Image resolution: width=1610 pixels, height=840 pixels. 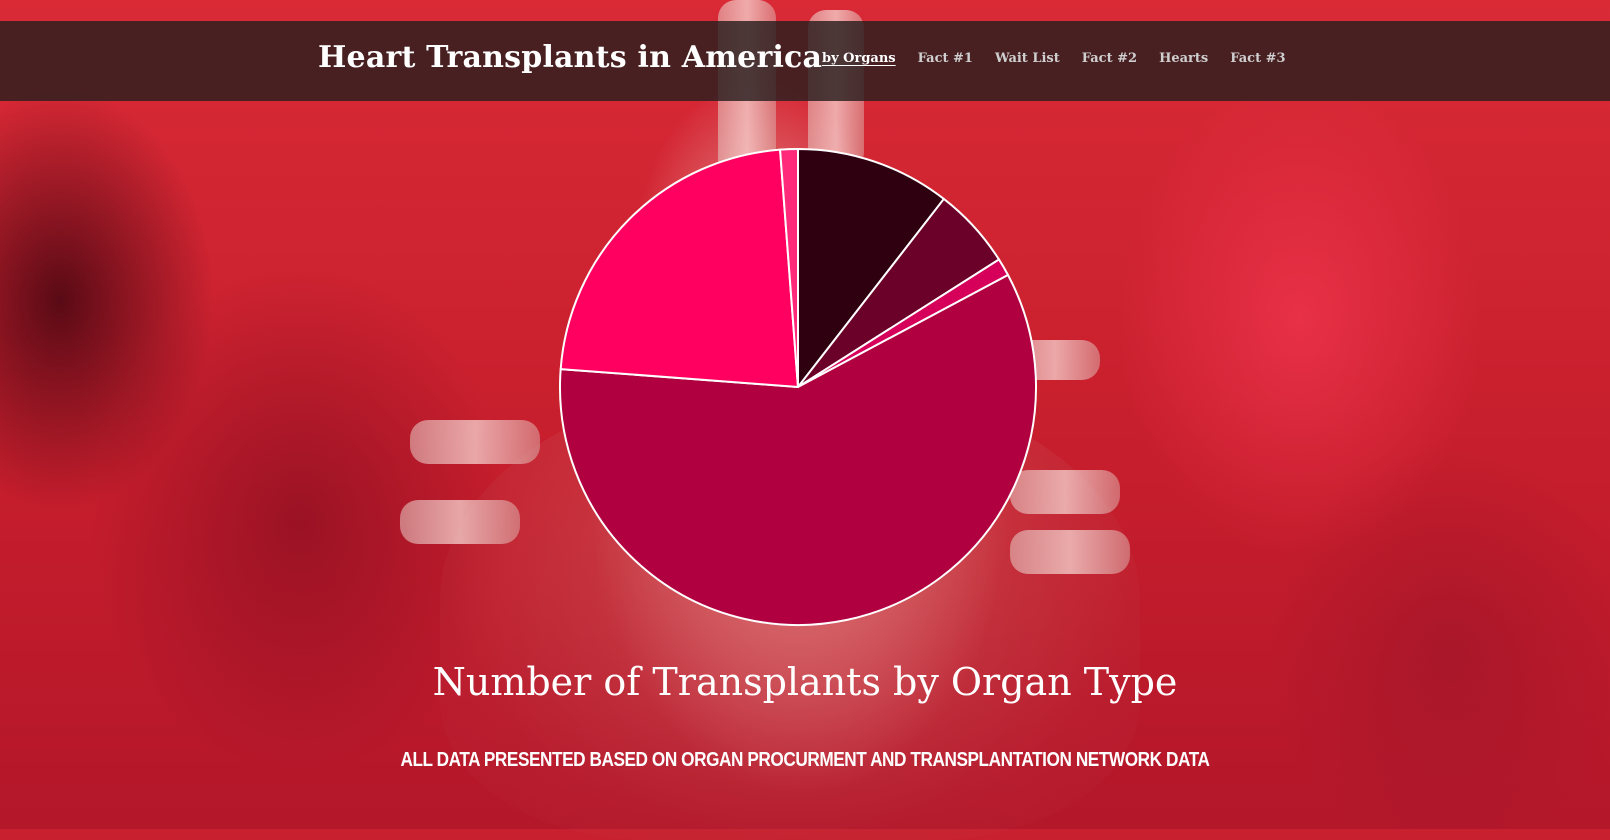 I want to click on nav-item-fact-3: Fact #3, so click(x=1257, y=58).